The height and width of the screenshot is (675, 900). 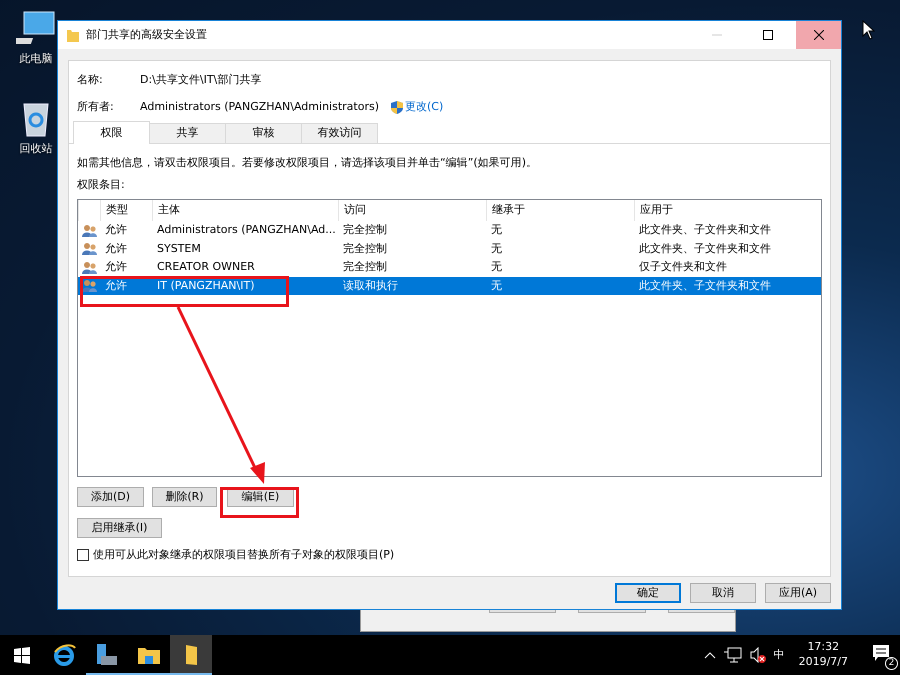 I want to click on checkbox, so click(x=83, y=555).